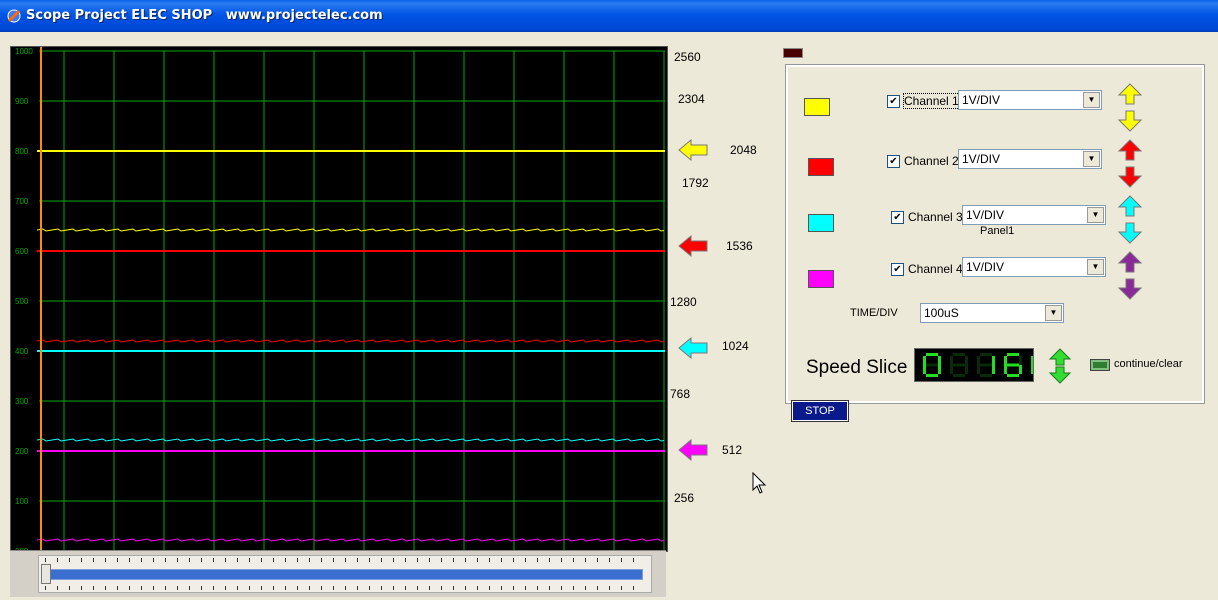 The image size is (1218, 600). What do you see at coordinates (1130, 262) in the screenshot?
I see `channel-4-up-arrow-icon` at bounding box center [1130, 262].